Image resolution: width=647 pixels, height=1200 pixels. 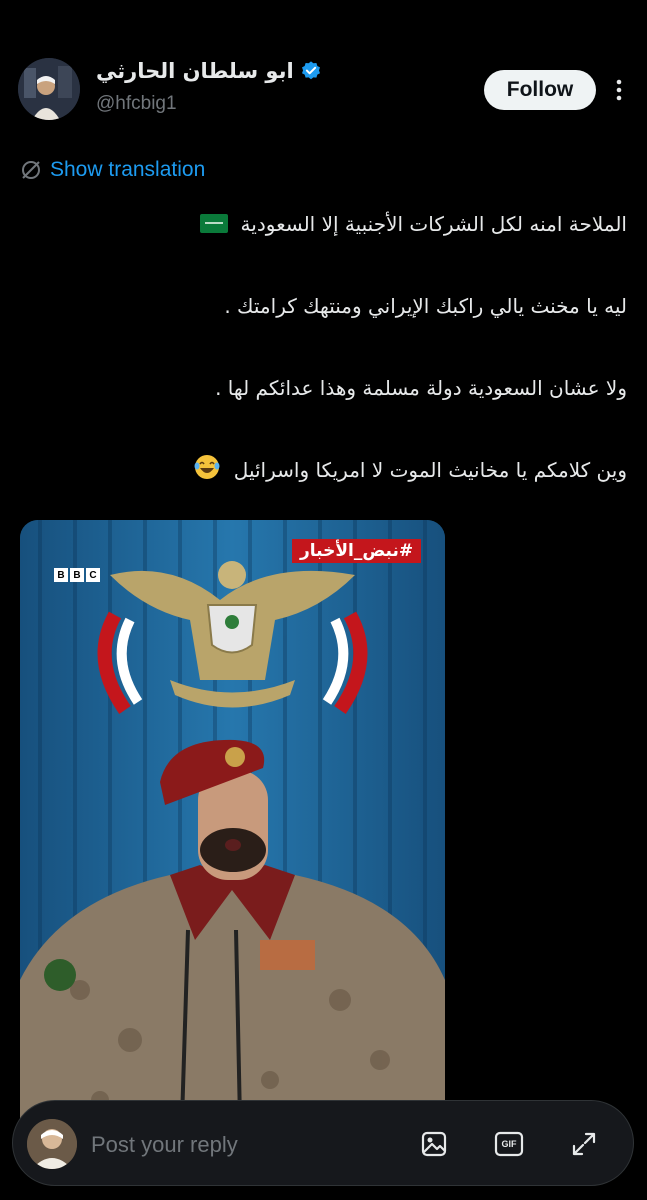 I want to click on gif-icon: GIF, so click(x=509, y=1144).